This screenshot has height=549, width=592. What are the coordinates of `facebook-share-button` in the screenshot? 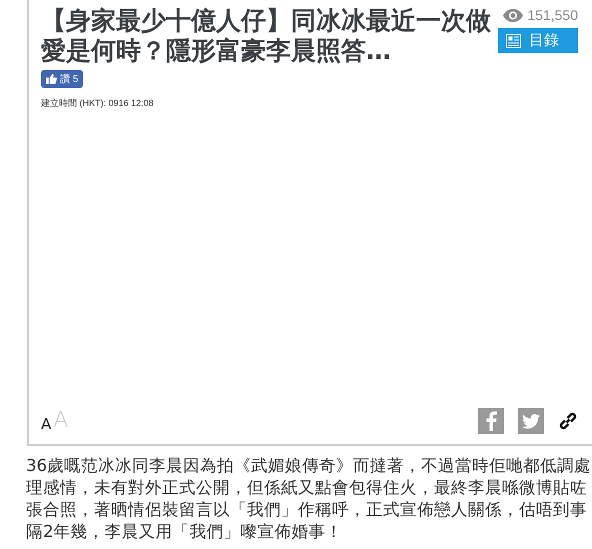 It's located at (491, 421).